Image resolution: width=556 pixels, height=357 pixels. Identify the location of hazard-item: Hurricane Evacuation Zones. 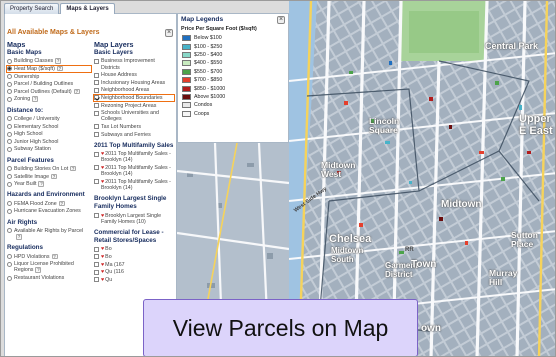
(49, 211).